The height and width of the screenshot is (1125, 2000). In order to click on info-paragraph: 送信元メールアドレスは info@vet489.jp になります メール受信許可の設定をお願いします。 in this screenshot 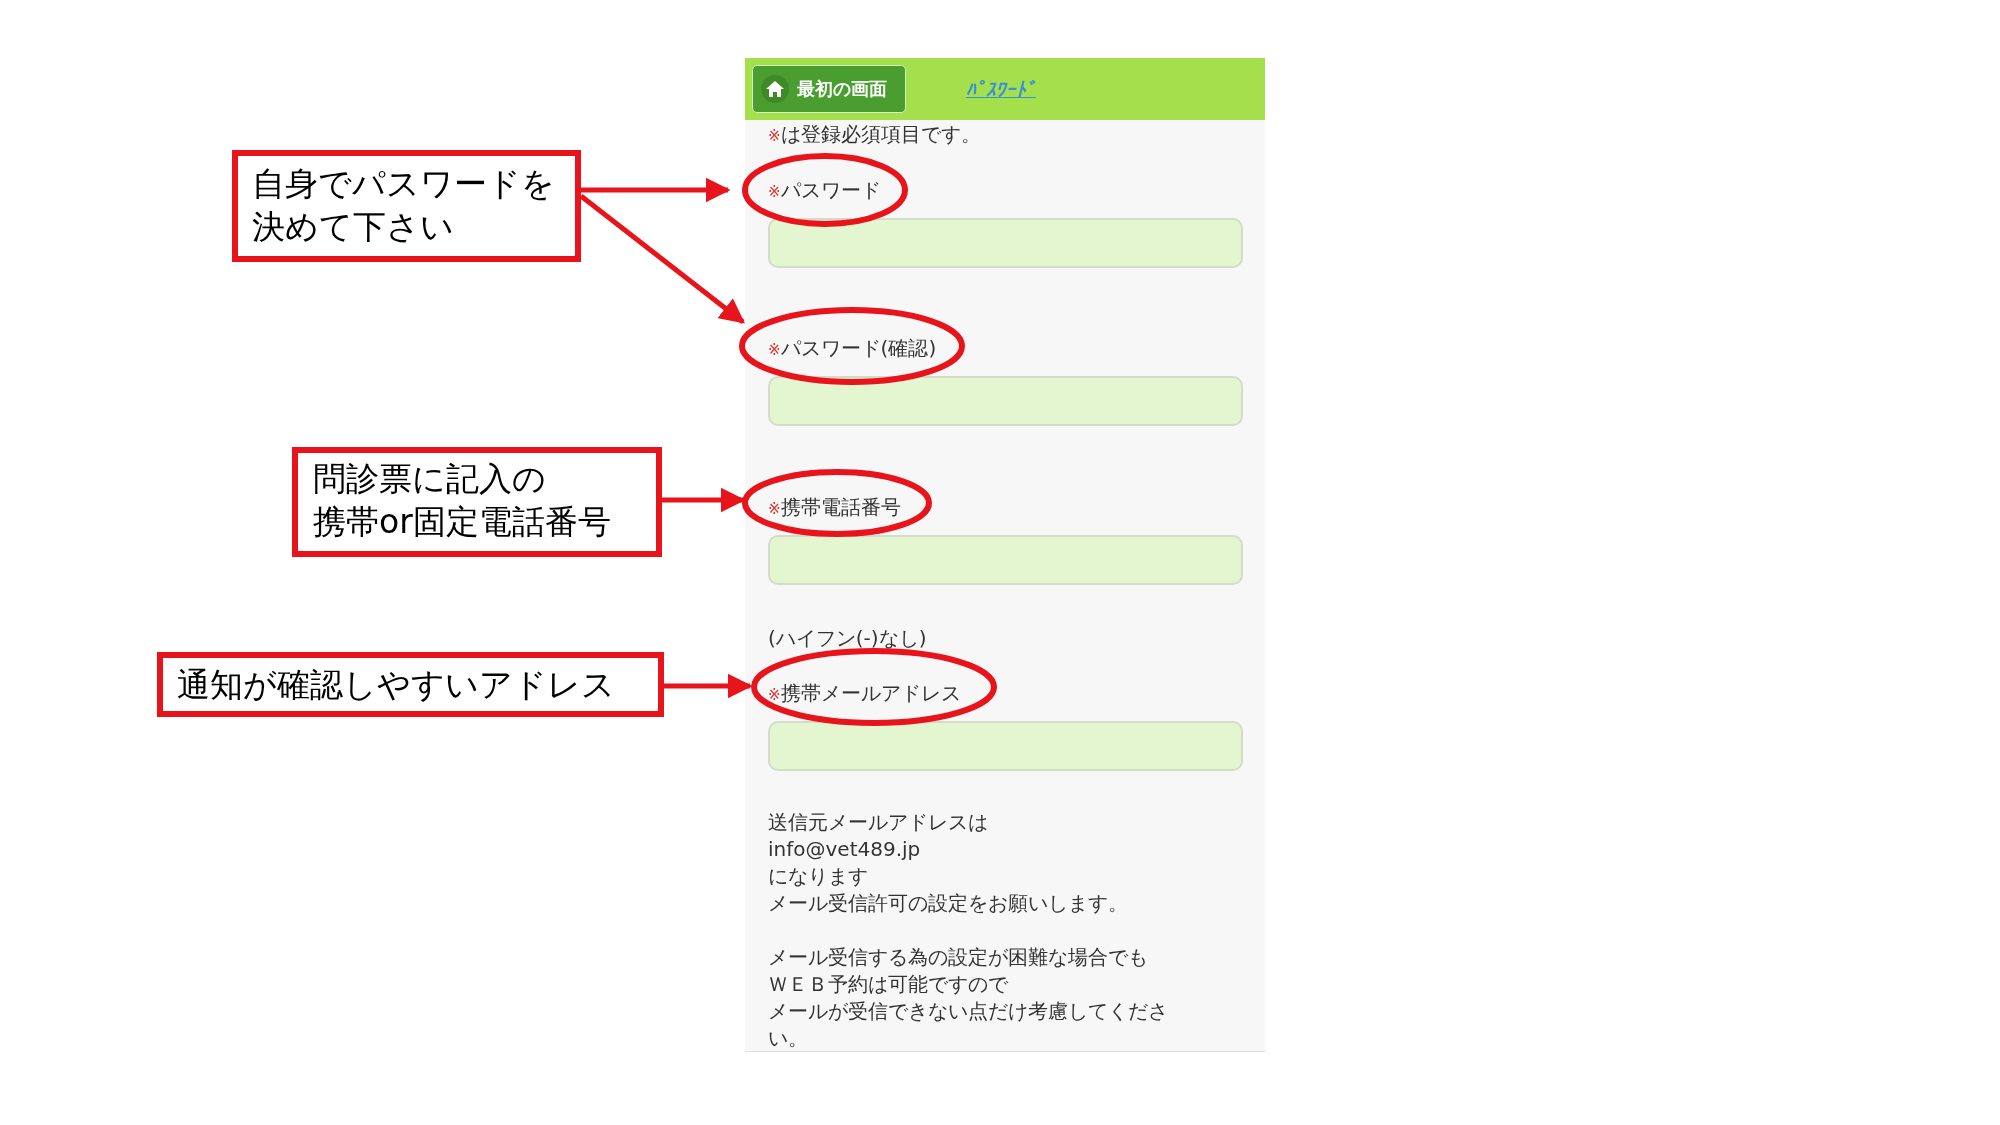, I will do `click(948, 863)`.